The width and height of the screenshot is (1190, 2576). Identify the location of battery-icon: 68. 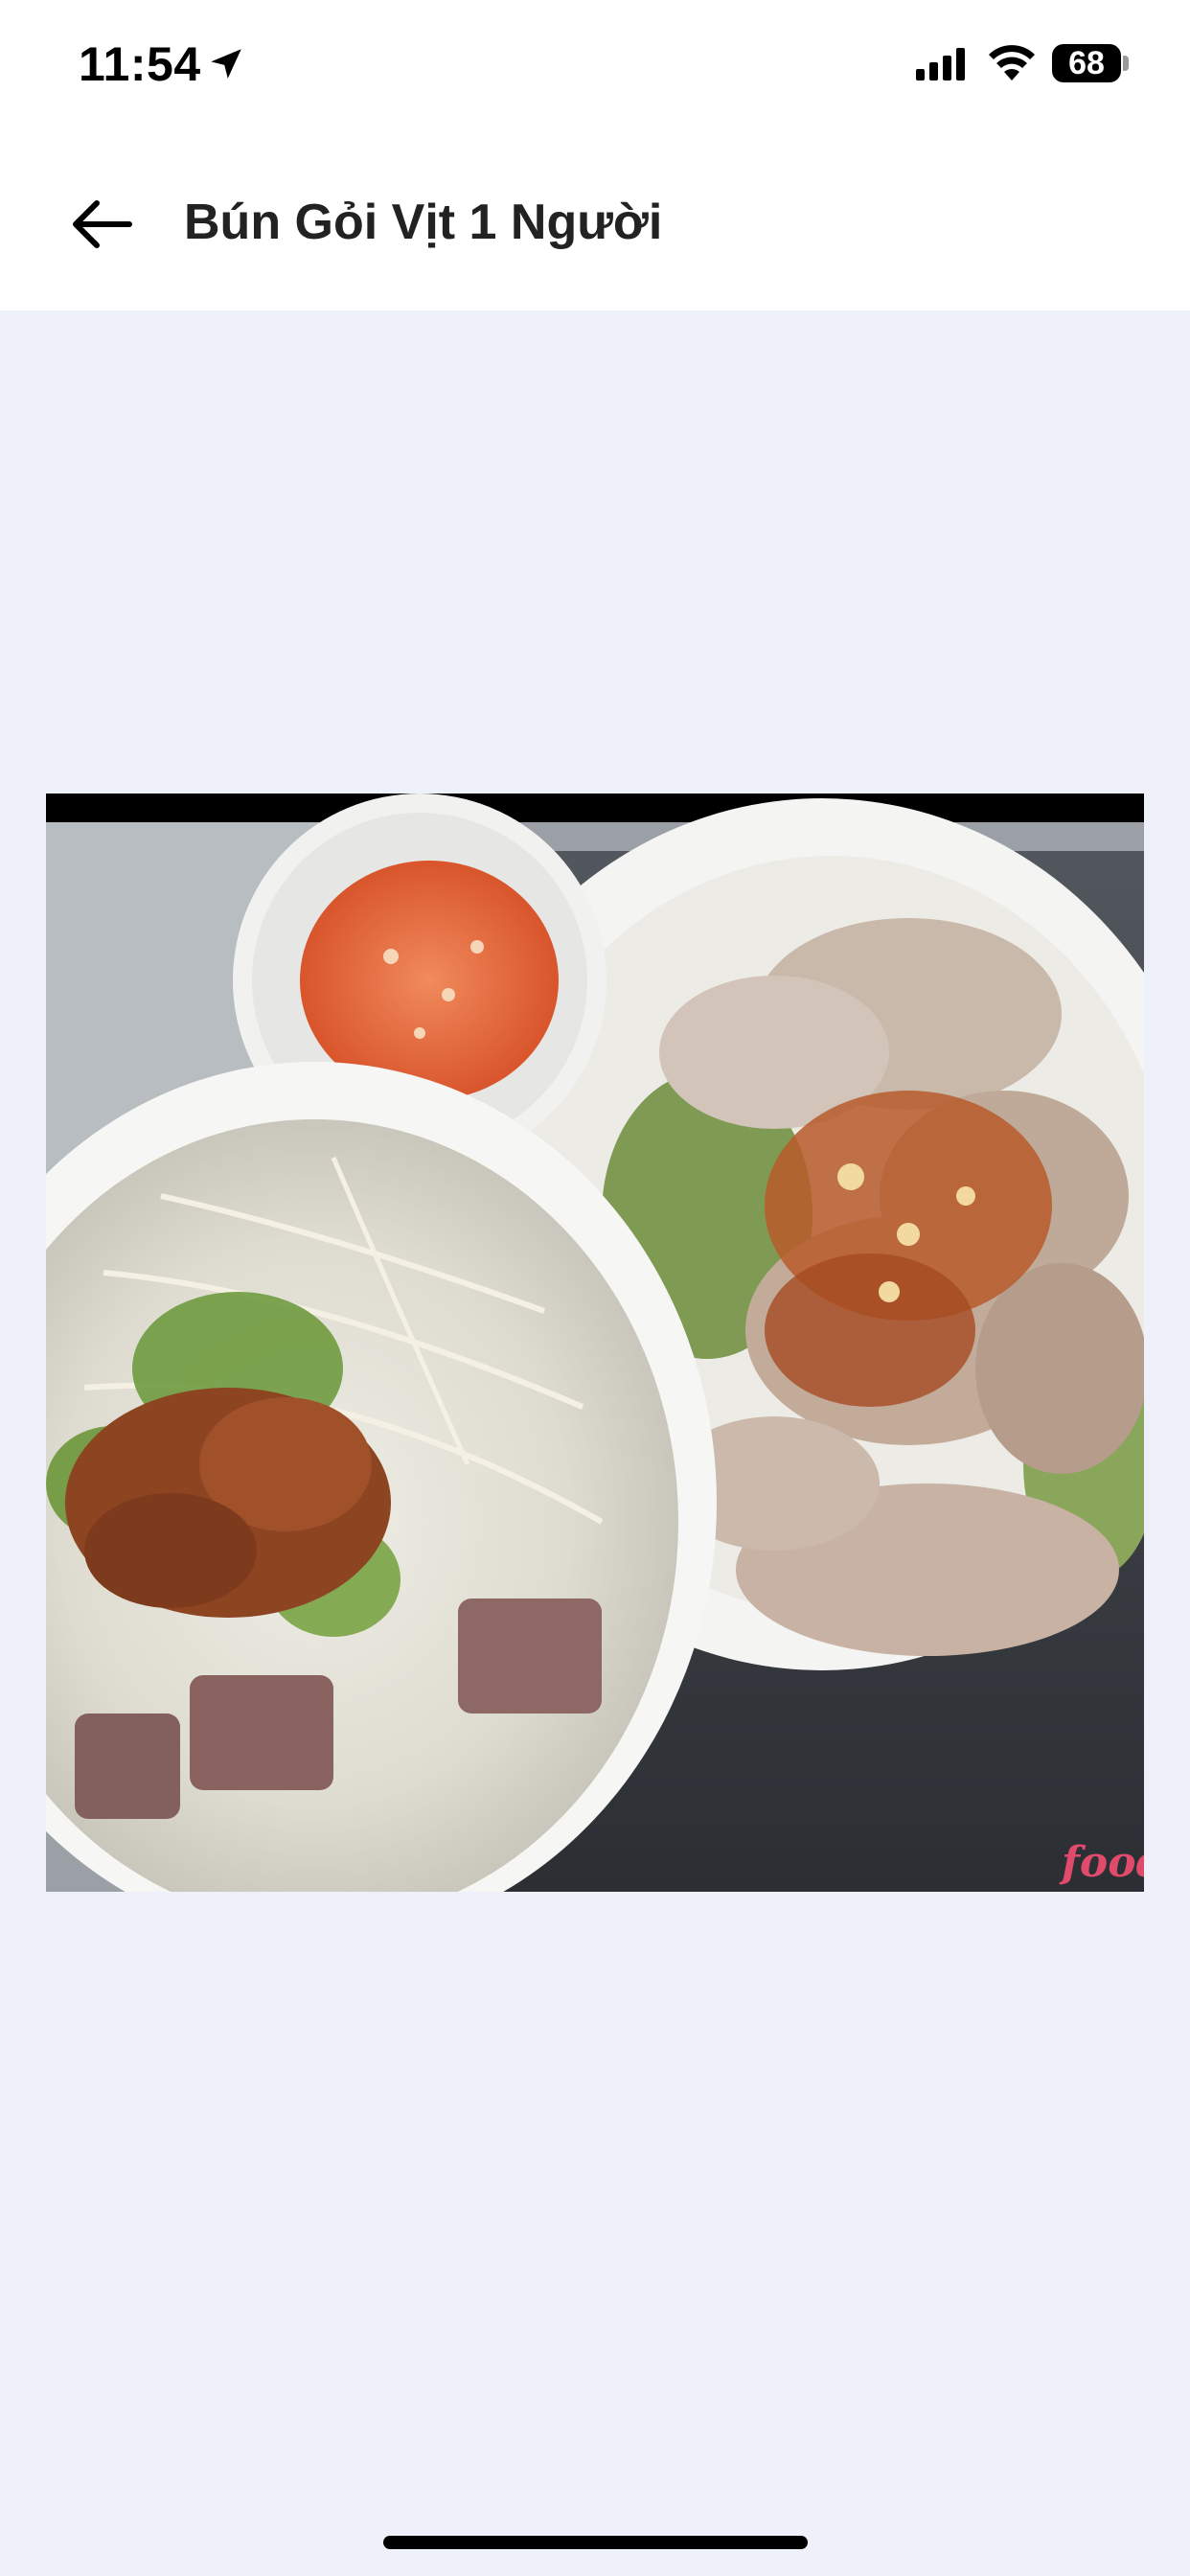
(1087, 63).